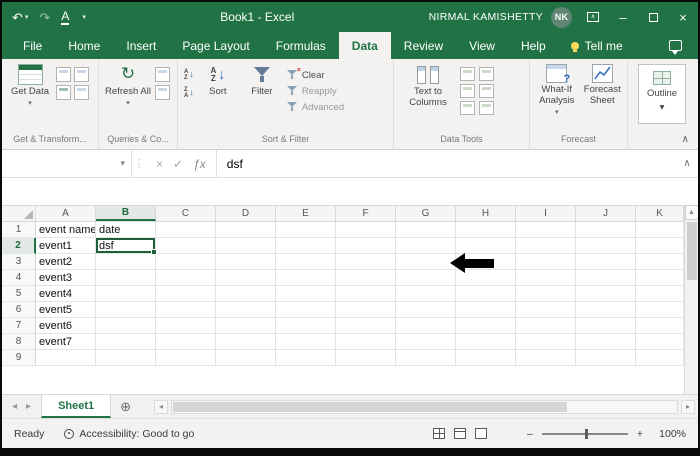 The width and height of the screenshot is (700, 456). Describe the element at coordinates (315, 107) in the screenshot. I see `advanced-filter-button: Advanced` at that location.